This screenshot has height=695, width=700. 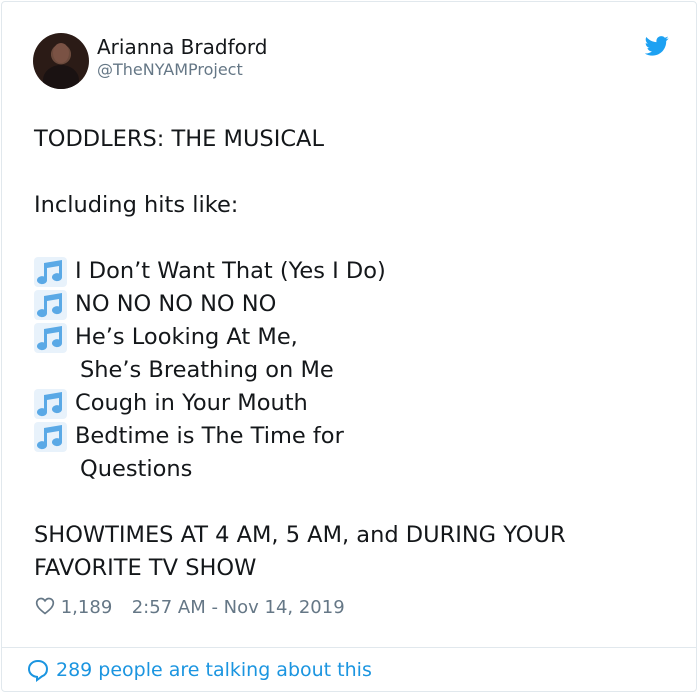 I want to click on song-item: Cough in Your Mouth, so click(x=171, y=403).